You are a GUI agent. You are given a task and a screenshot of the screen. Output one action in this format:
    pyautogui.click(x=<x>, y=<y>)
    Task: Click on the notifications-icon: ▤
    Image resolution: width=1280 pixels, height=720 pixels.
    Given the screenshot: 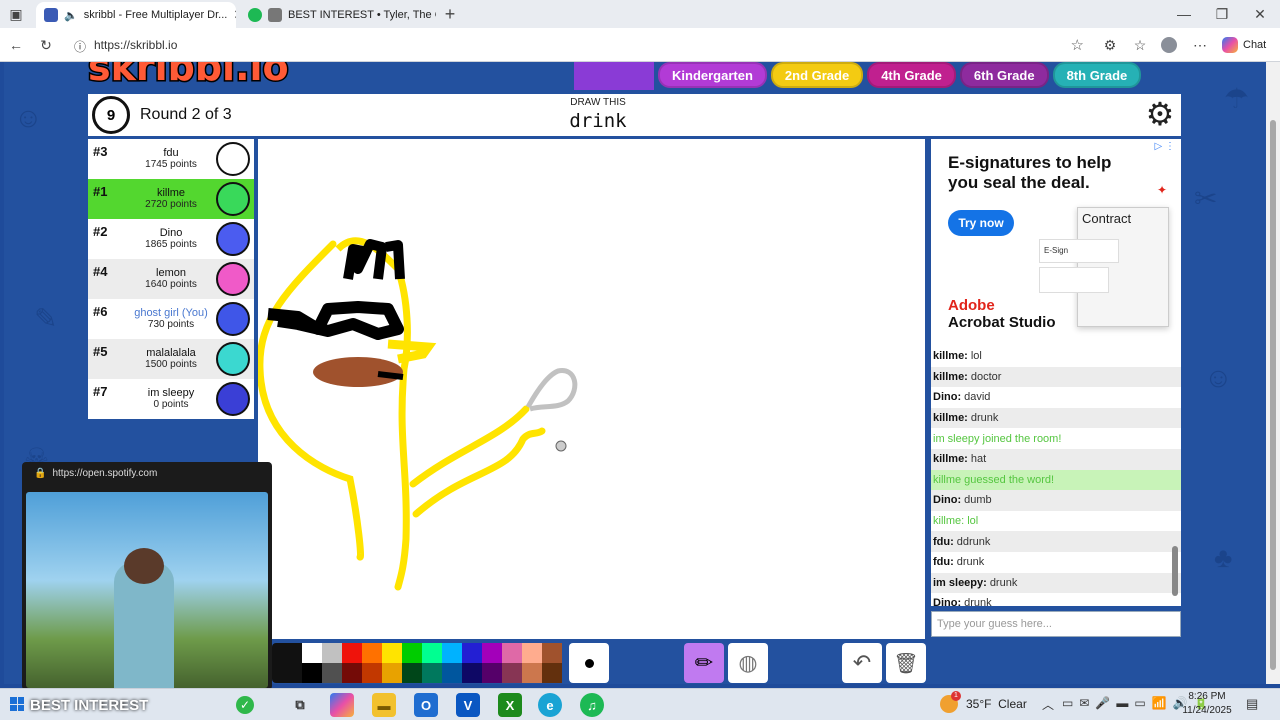 What is the action you would take?
    pyautogui.click(x=1252, y=704)
    